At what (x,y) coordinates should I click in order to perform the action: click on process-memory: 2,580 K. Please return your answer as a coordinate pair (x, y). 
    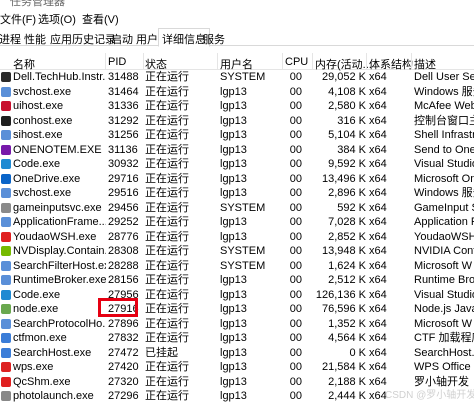
    Looking at the image, I should click on (347, 106).